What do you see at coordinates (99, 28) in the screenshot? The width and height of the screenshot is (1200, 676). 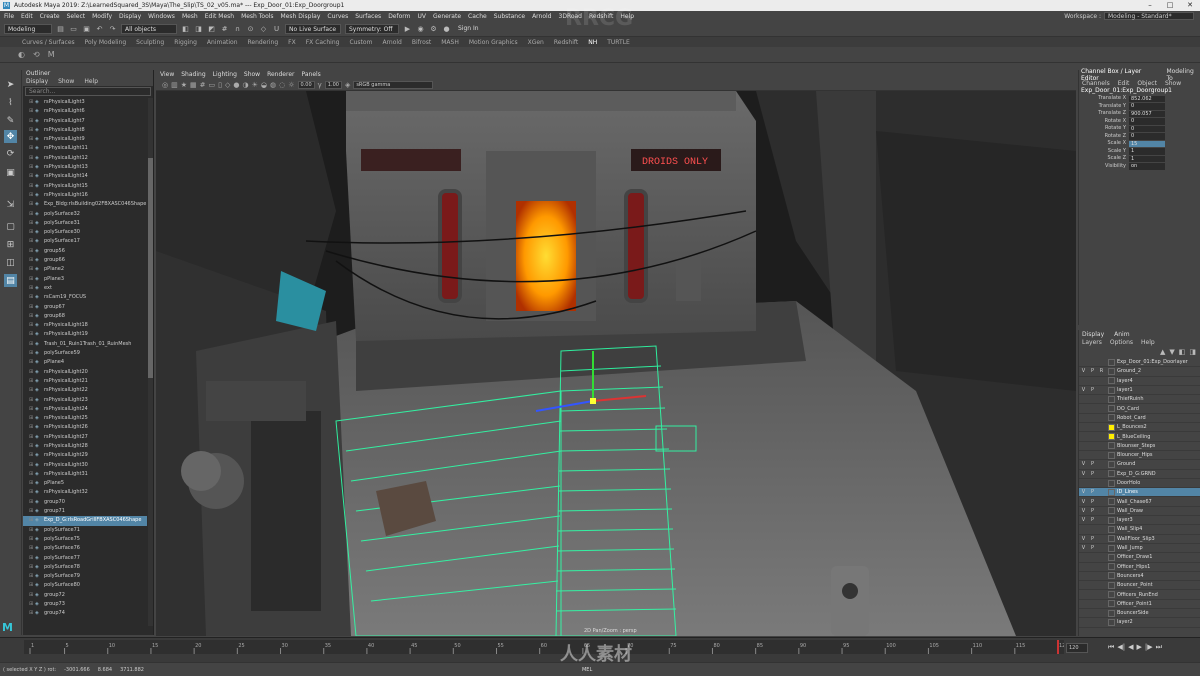 I see `undo-icon: ↶` at bounding box center [99, 28].